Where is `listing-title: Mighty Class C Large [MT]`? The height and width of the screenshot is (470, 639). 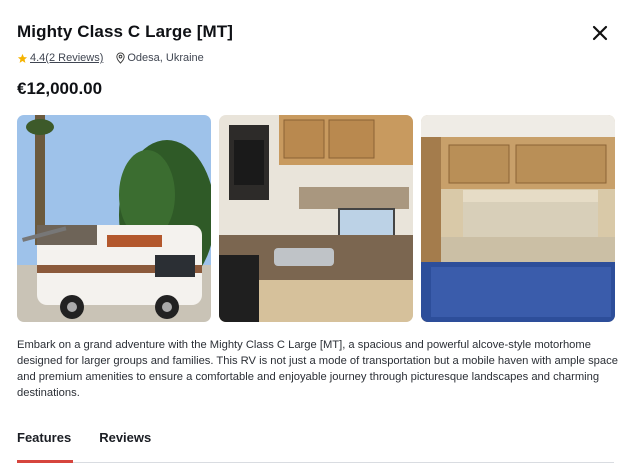 listing-title: Mighty Class C Large [MT] is located at coordinates (125, 31).